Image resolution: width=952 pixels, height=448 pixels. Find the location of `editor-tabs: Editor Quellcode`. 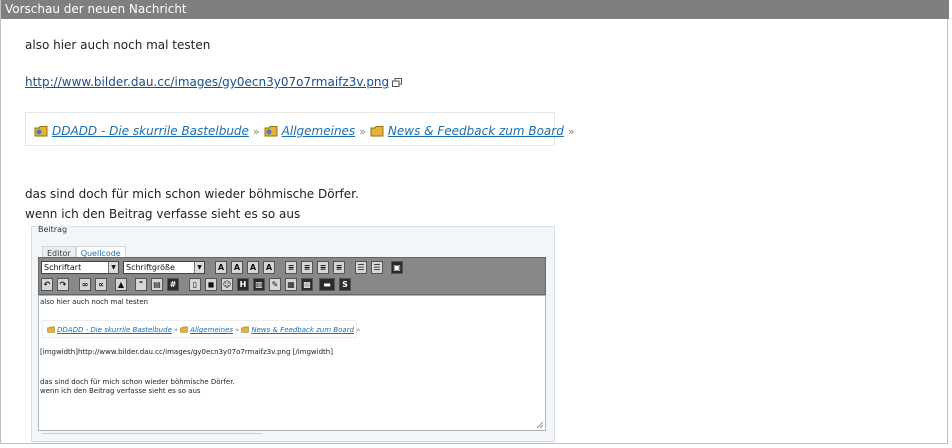

editor-tabs: Editor Quellcode is located at coordinates (84, 251).